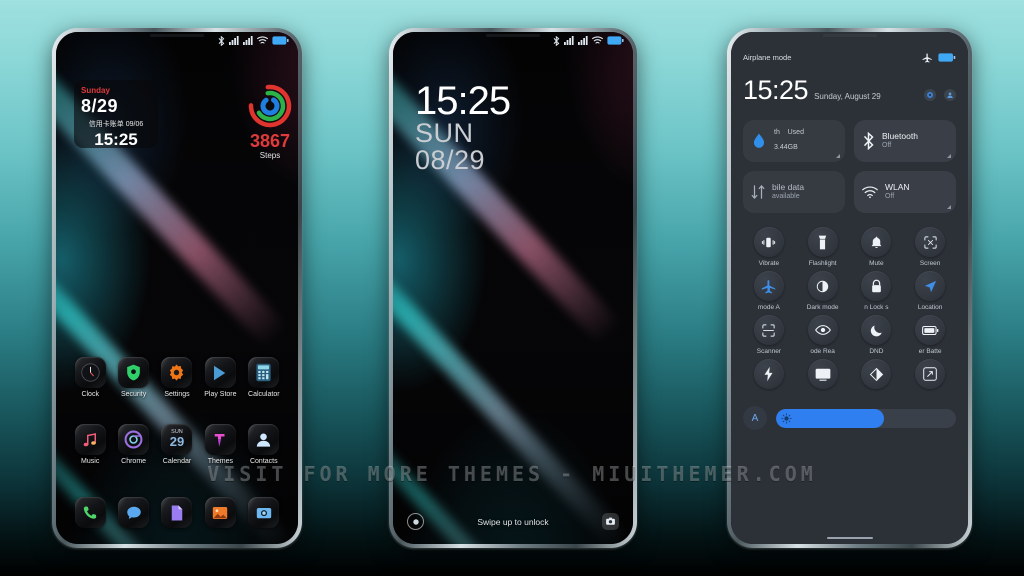 The image size is (1024, 576). I want to click on tile-wlan: WLAN Off, so click(905, 192).